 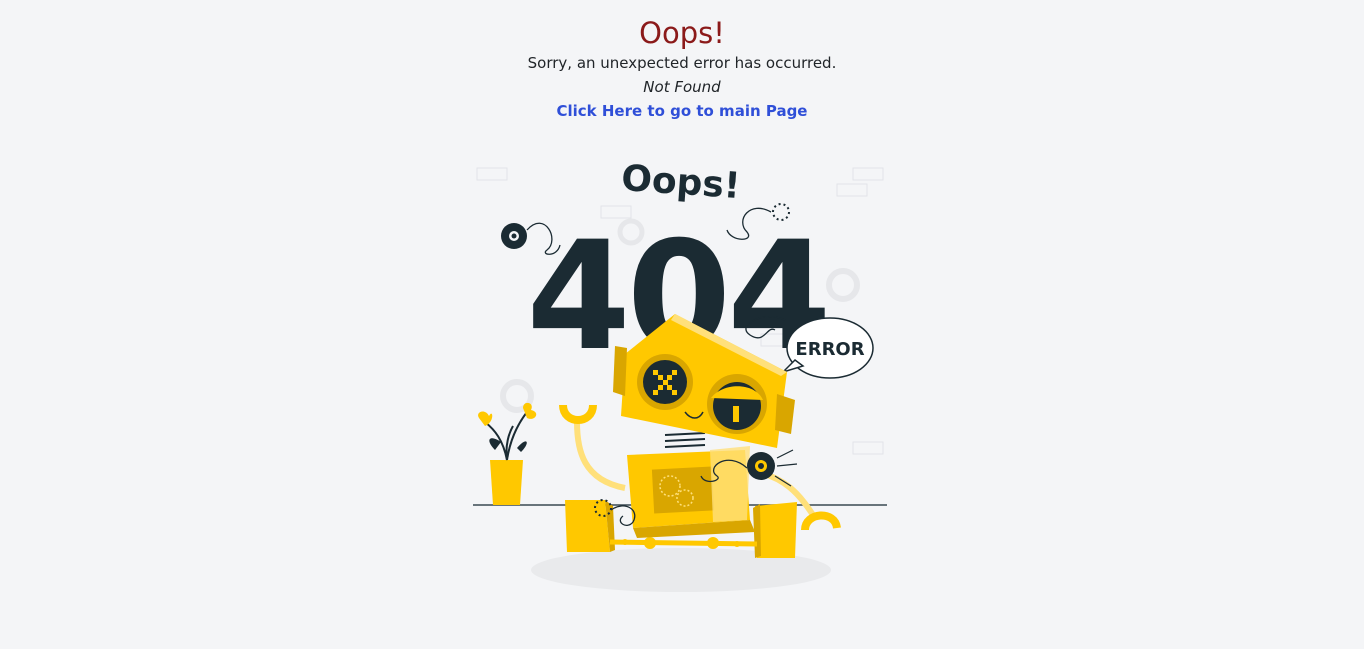 What do you see at coordinates (507, 453) in the screenshot?
I see `plant-pot` at bounding box center [507, 453].